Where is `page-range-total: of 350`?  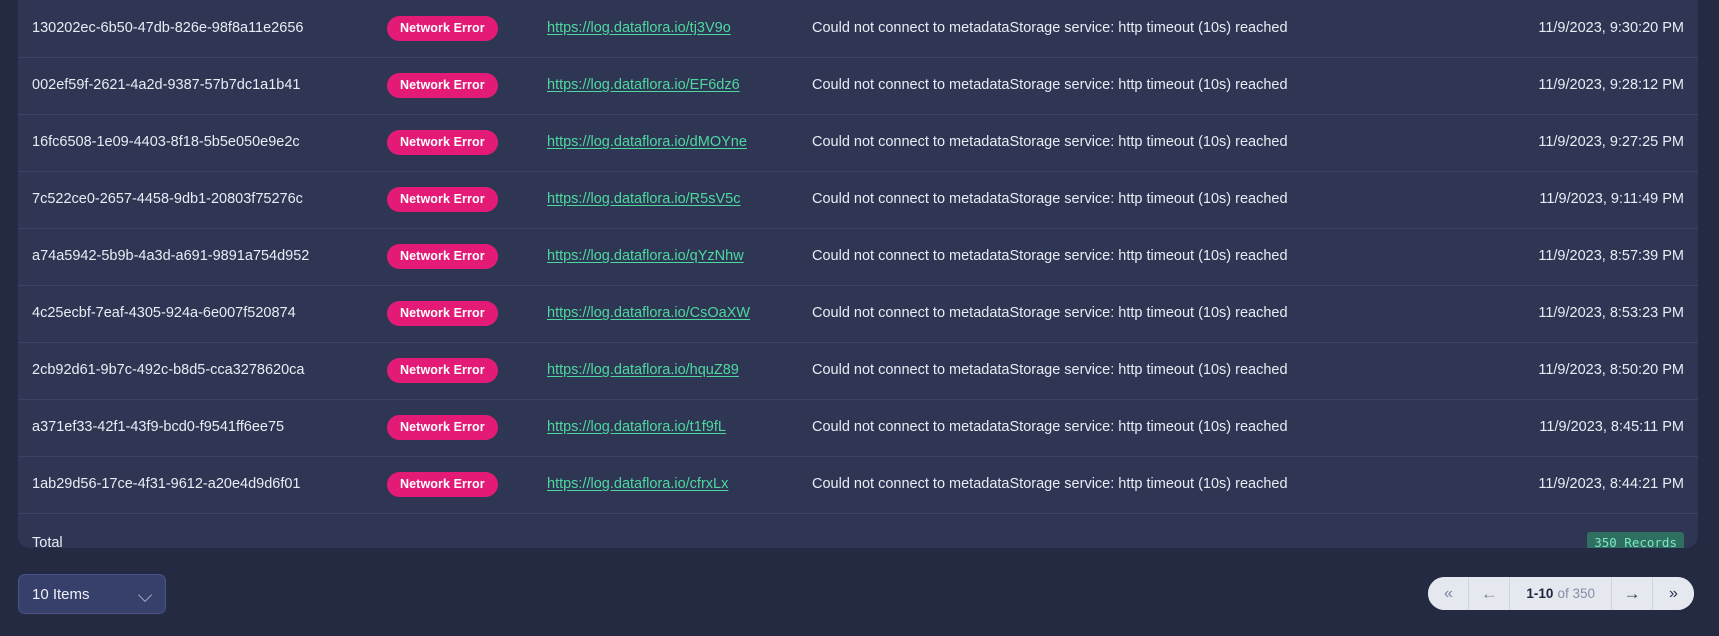 page-range-total: of 350 is located at coordinates (1576, 593).